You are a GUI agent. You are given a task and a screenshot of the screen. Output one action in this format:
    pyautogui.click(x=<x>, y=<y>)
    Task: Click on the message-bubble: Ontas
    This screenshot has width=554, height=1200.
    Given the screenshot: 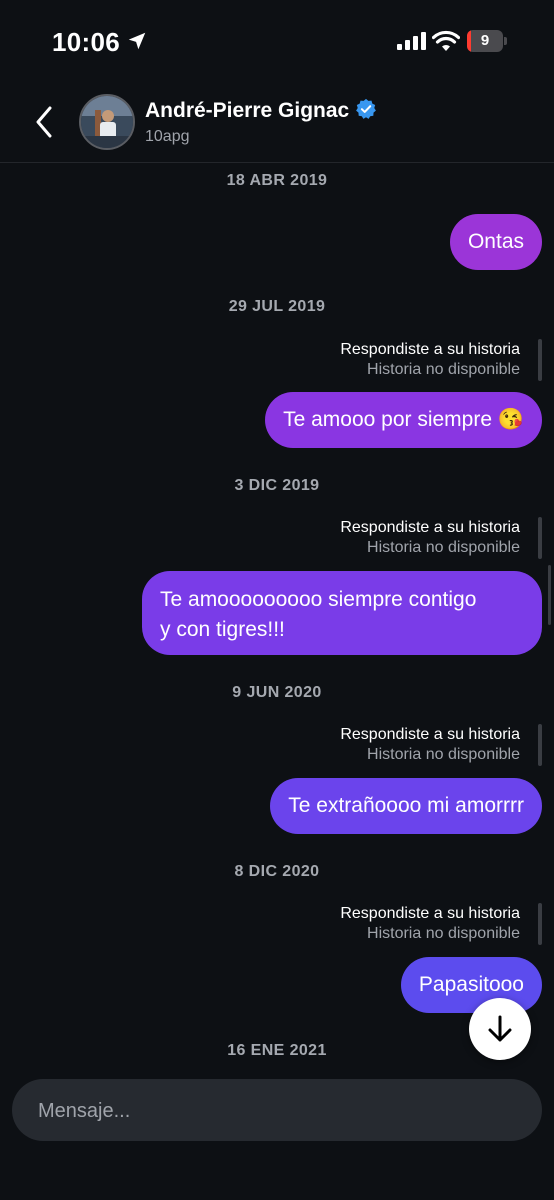 What is the action you would take?
    pyautogui.click(x=495, y=242)
    